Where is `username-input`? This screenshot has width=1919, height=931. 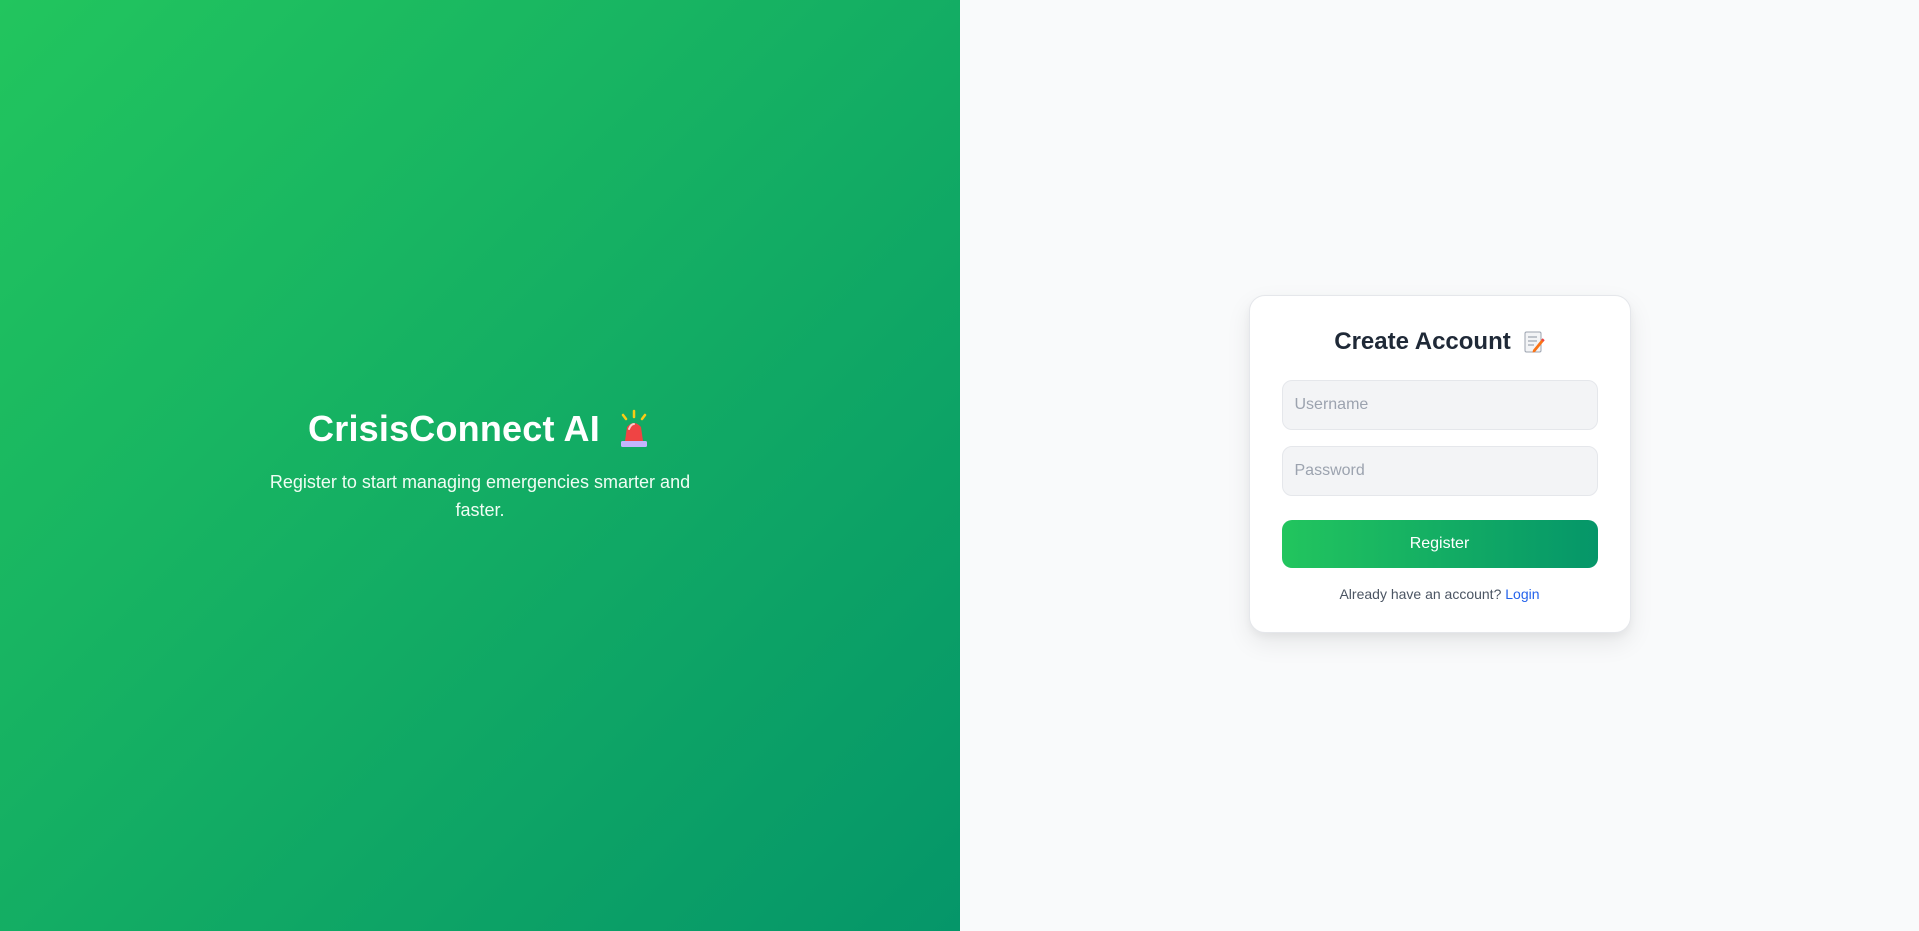 username-input is located at coordinates (1439, 405).